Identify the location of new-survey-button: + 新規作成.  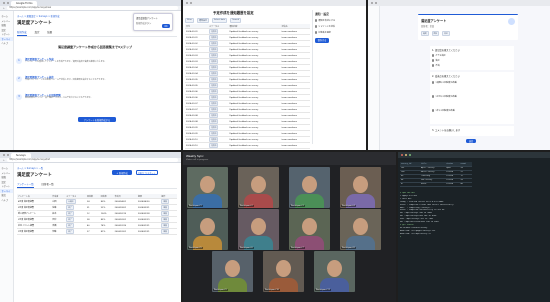
(122, 172).